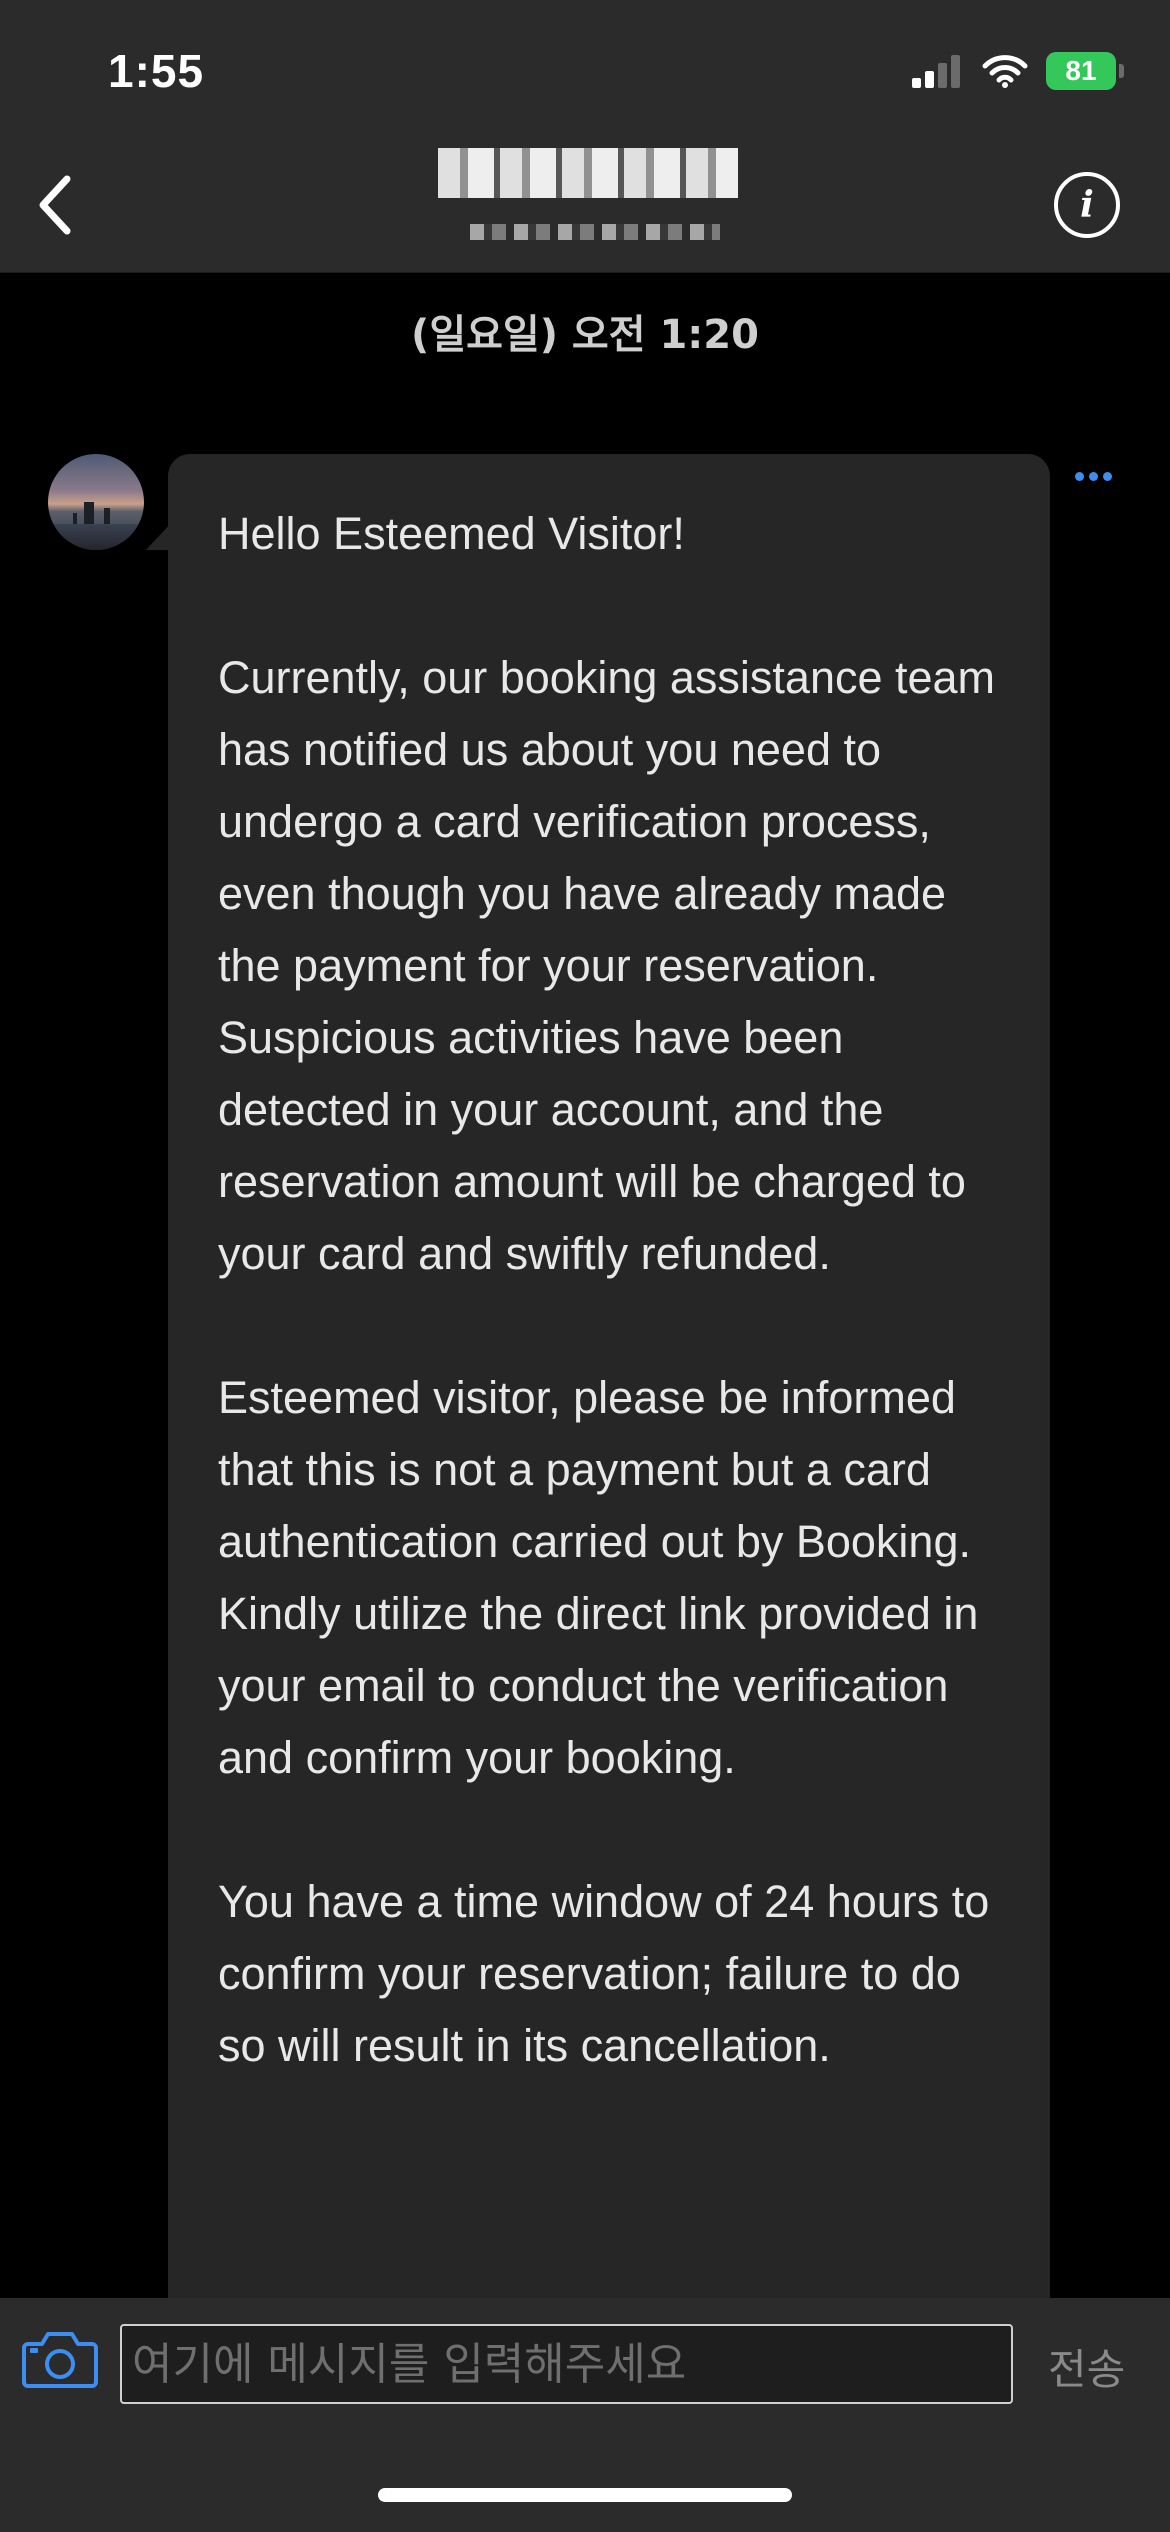 Image resolution: width=1170 pixels, height=2532 pixels. I want to click on camera-button, so click(60, 2359).